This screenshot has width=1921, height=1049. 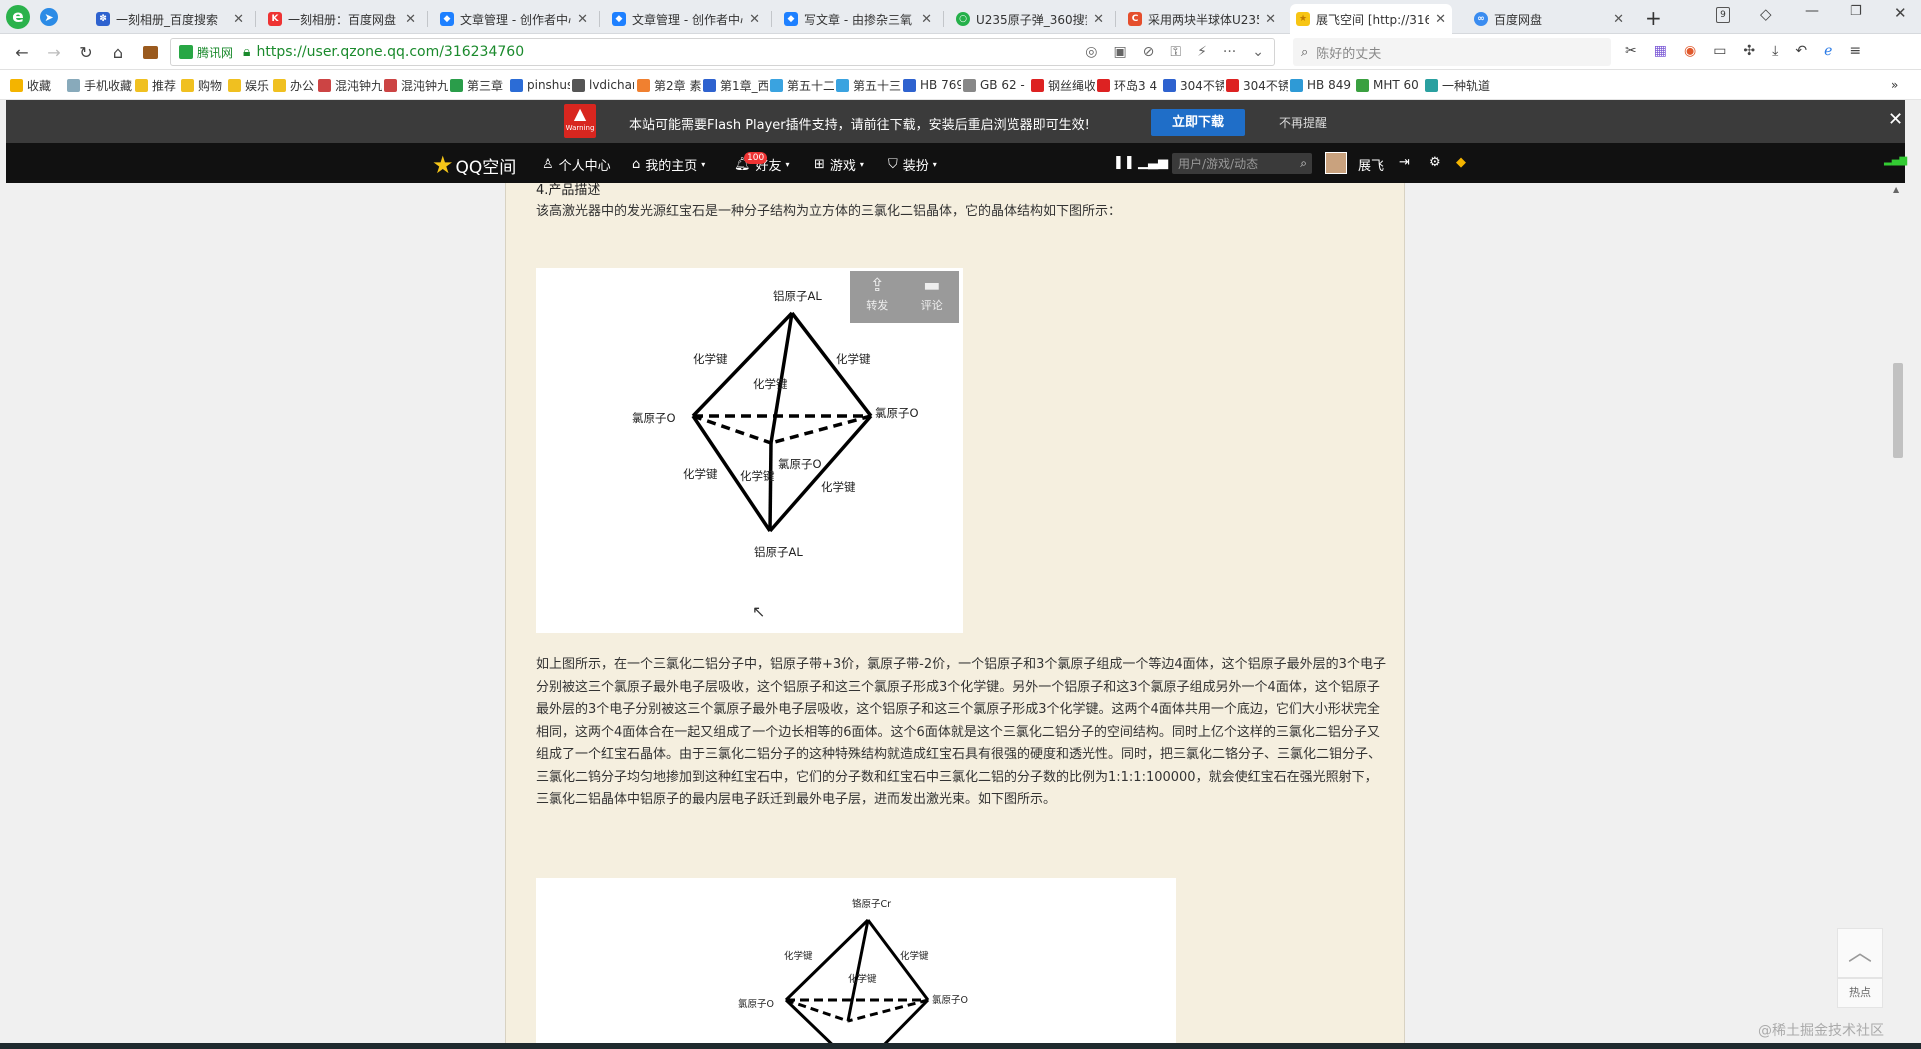 I want to click on new-tab-icon: +, so click(x=1653, y=18).